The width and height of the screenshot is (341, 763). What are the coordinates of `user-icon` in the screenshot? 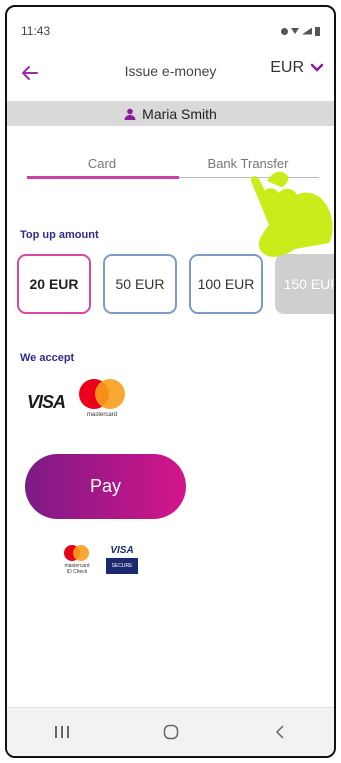 It's located at (130, 114).